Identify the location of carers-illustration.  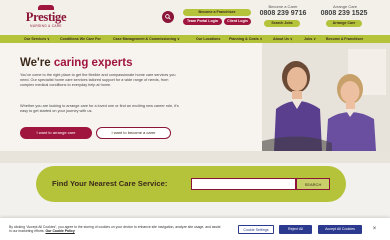
(326, 97).